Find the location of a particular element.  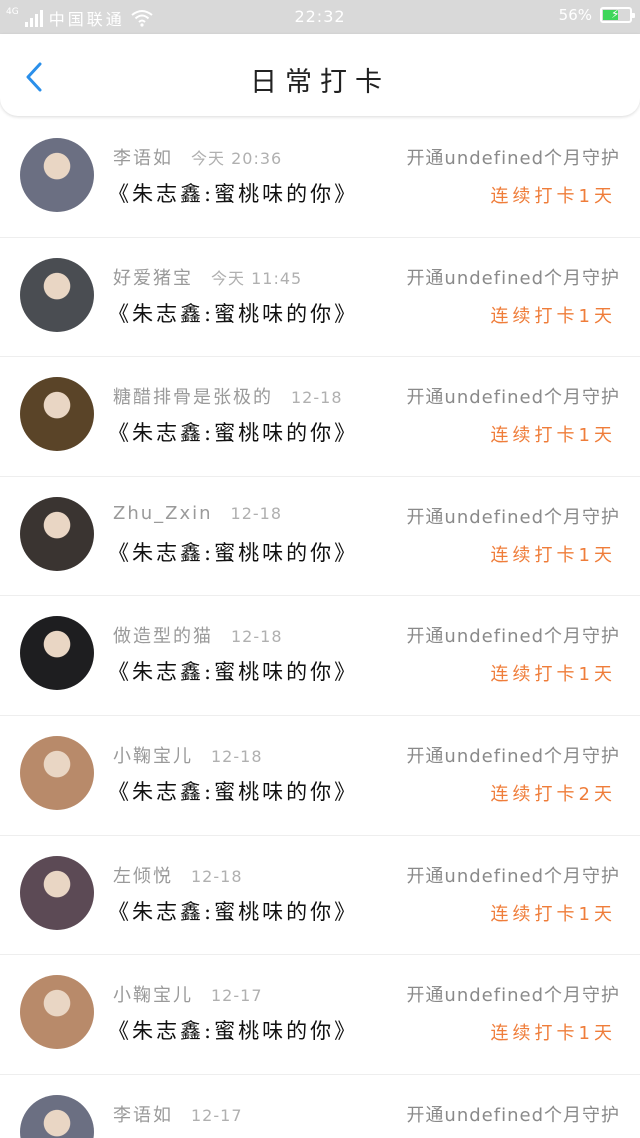

name-line: 李语如 12-17 is located at coordinates (178, 1114).